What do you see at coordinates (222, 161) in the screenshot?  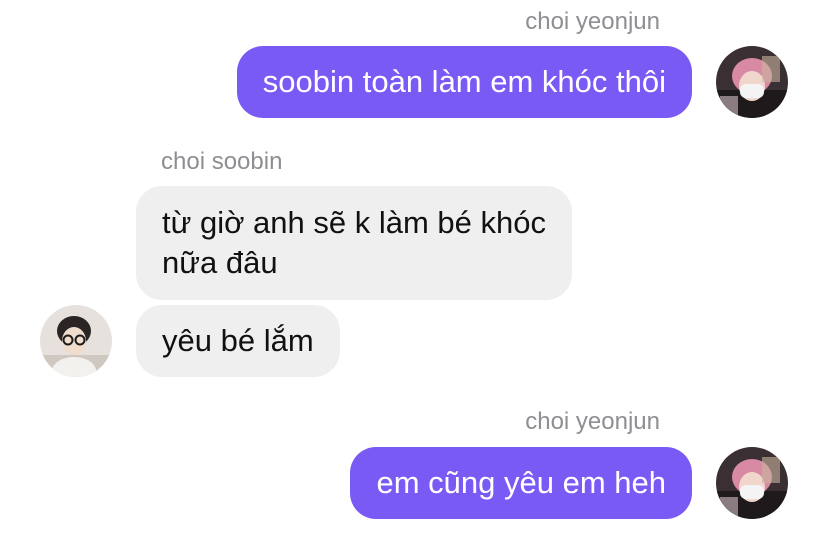 I see `sender-name-soobin: choi soobin` at bounding box center [222, 161].